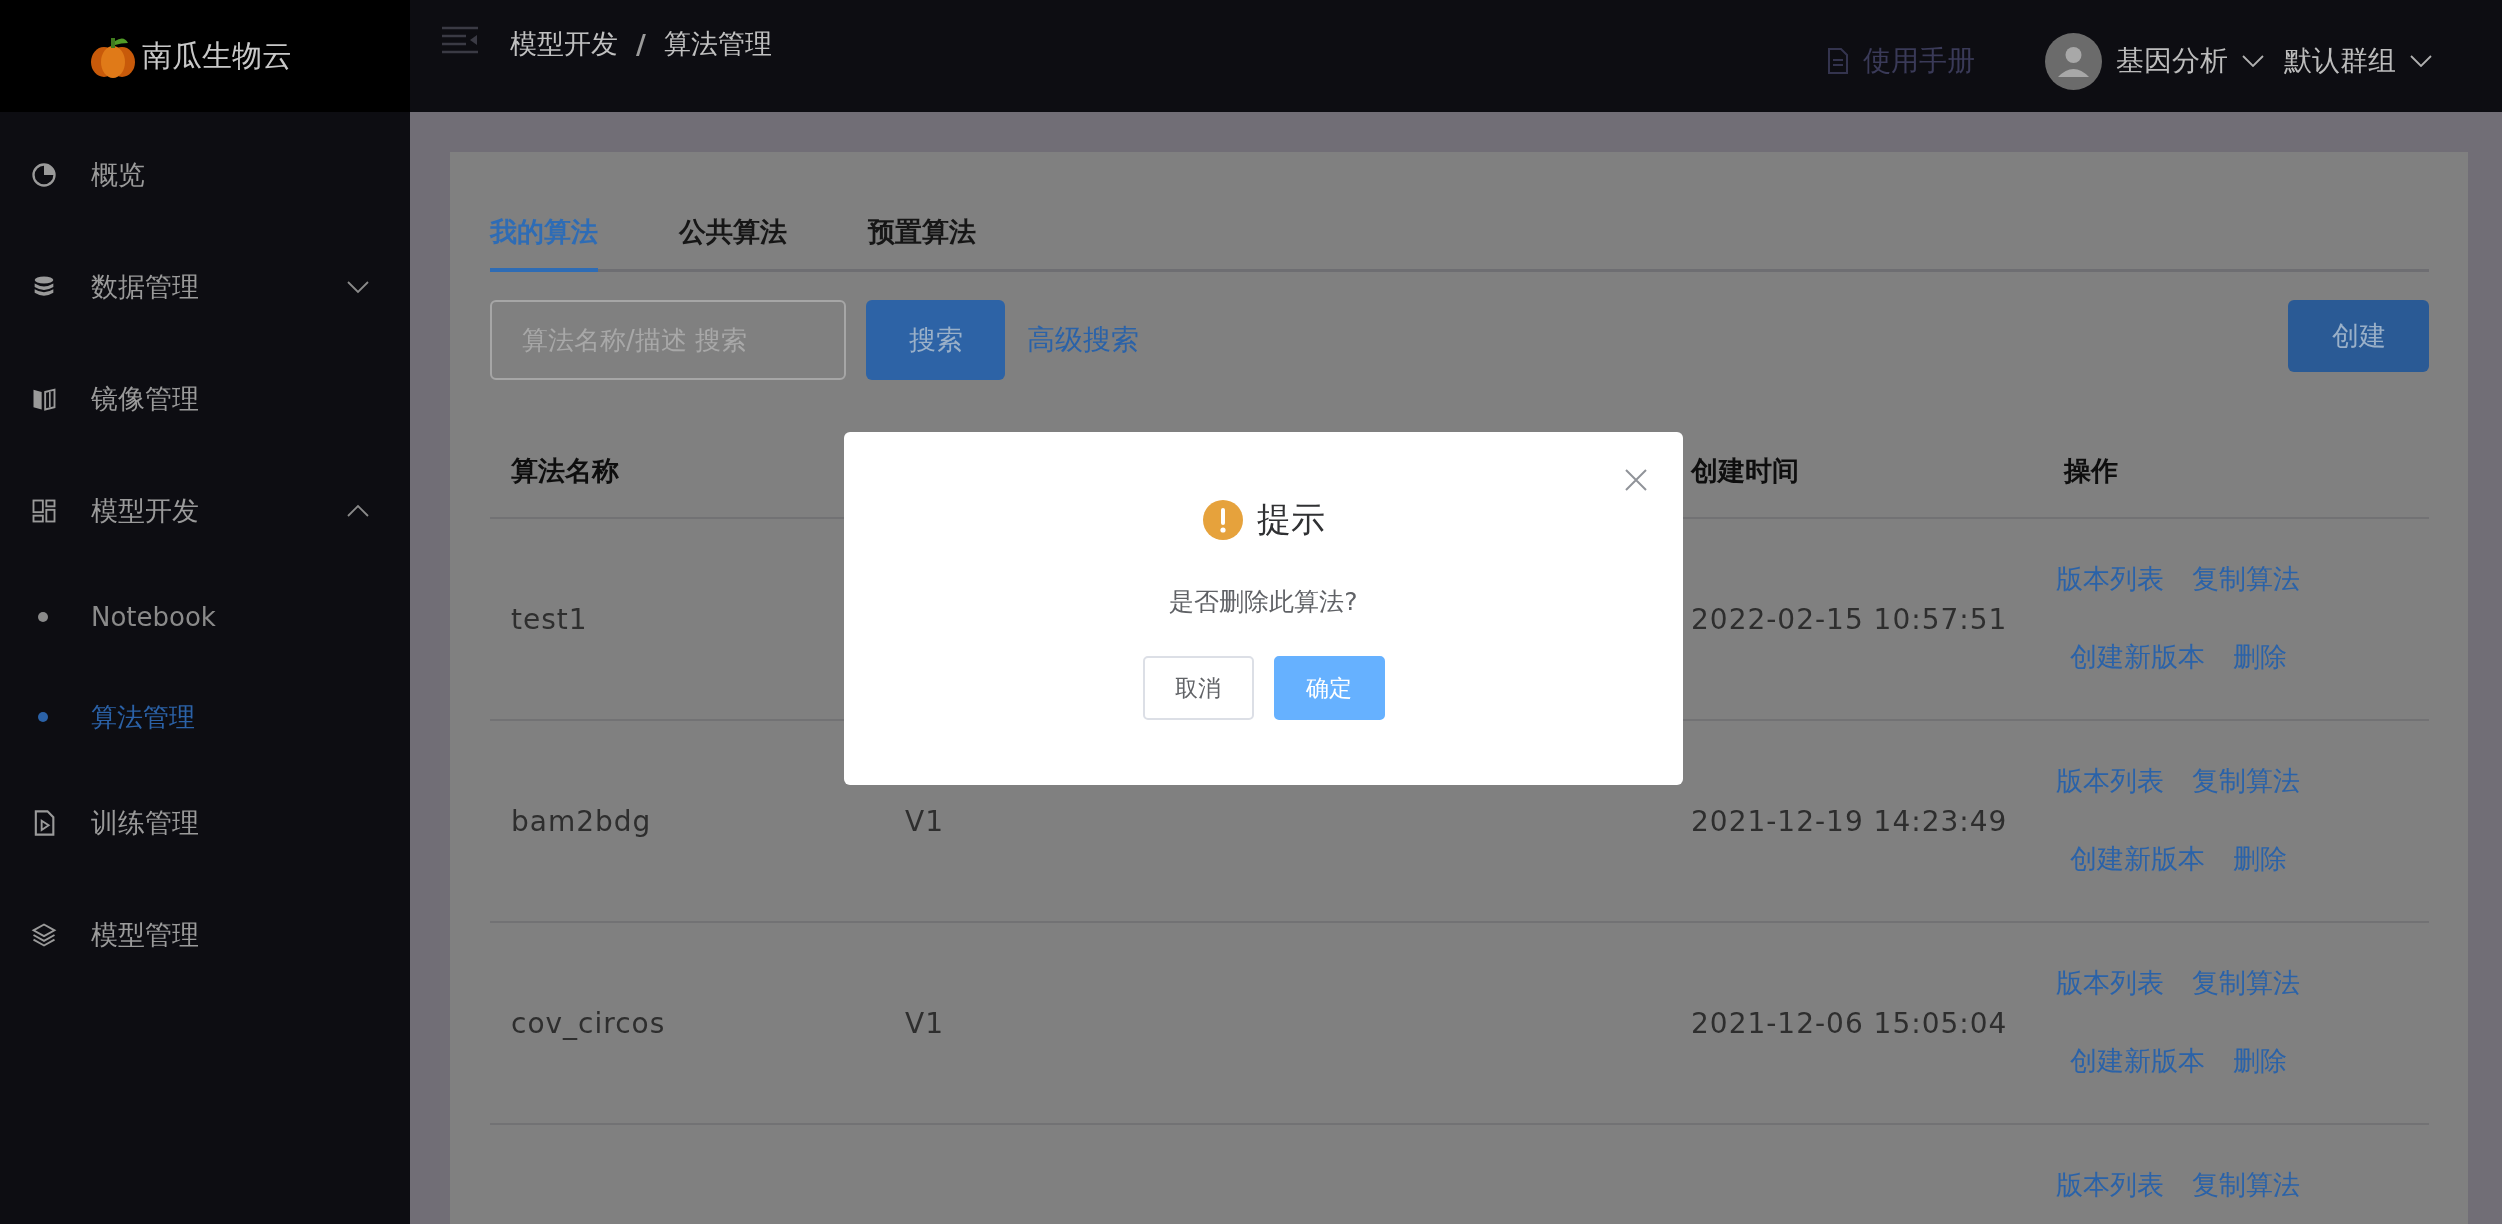  What do you see at coordinates (935, 340) in the screenshot?
I see `search-button: 搜索` at bounding box center [935, 340].